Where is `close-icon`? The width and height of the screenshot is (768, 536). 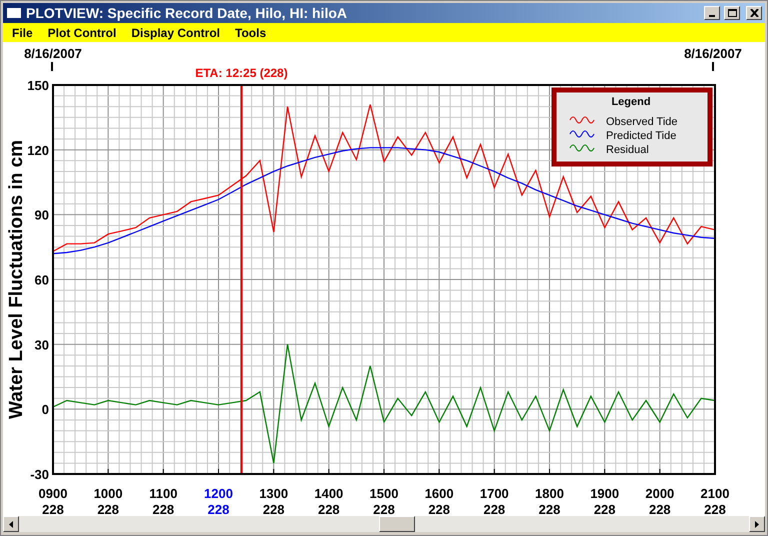 close-icon is located at coordinates (754, 13).